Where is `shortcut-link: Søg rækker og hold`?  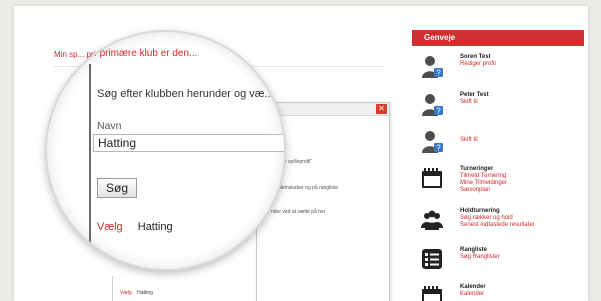
shortcut-link: Søg rækker og hold is located at coordinates (497, 218).